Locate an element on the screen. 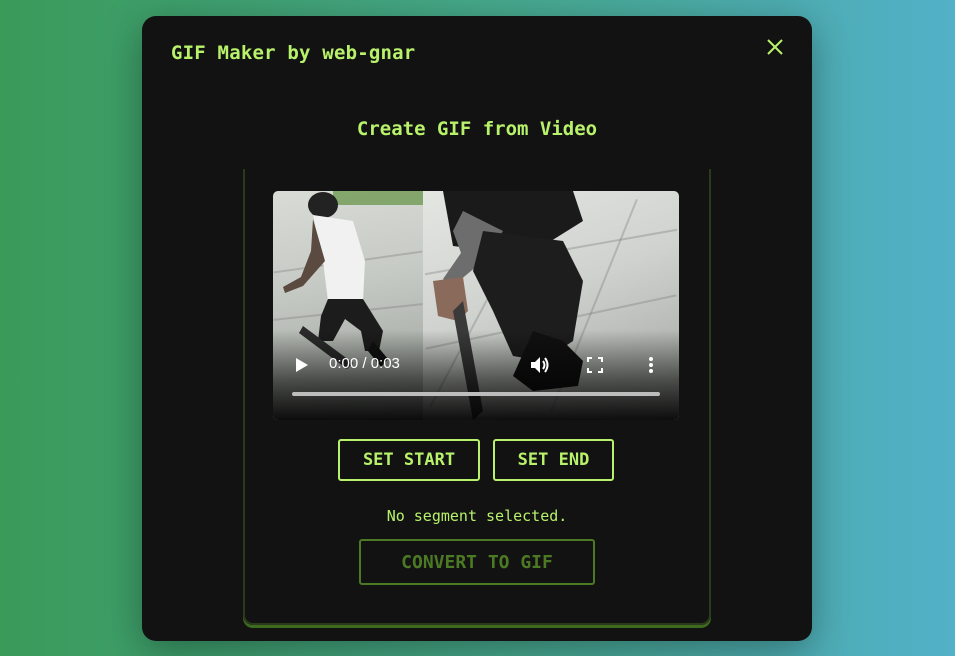  volume-icon is located at coordinates (540, 365).